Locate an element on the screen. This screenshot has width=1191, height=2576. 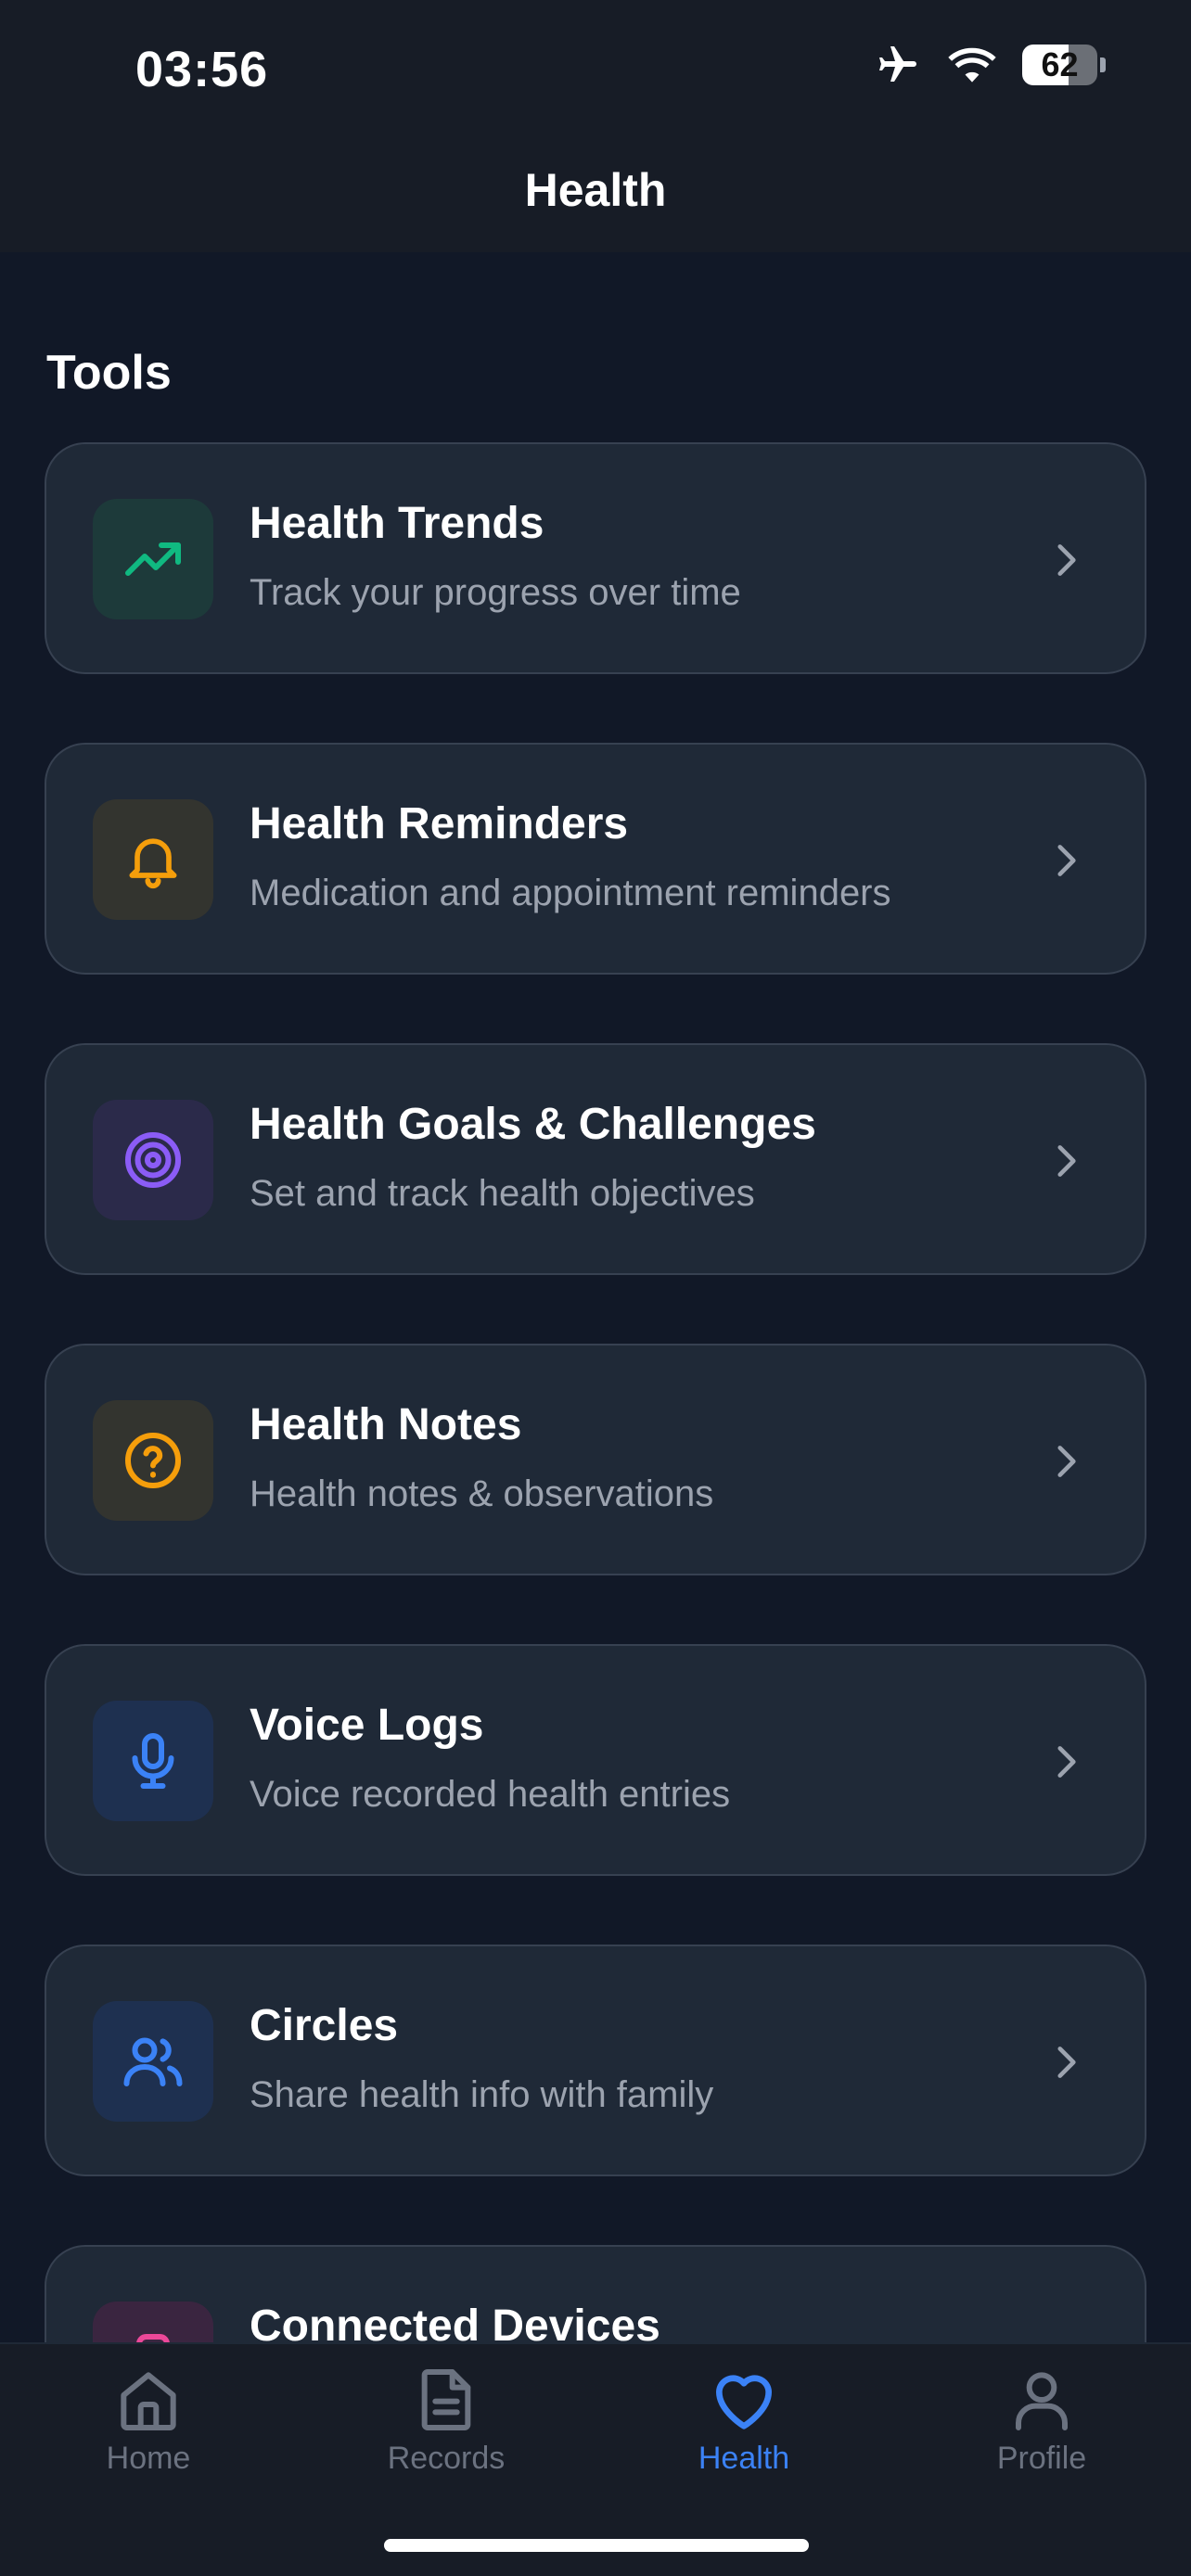
target-icon is located at coordinates (153, 1160).